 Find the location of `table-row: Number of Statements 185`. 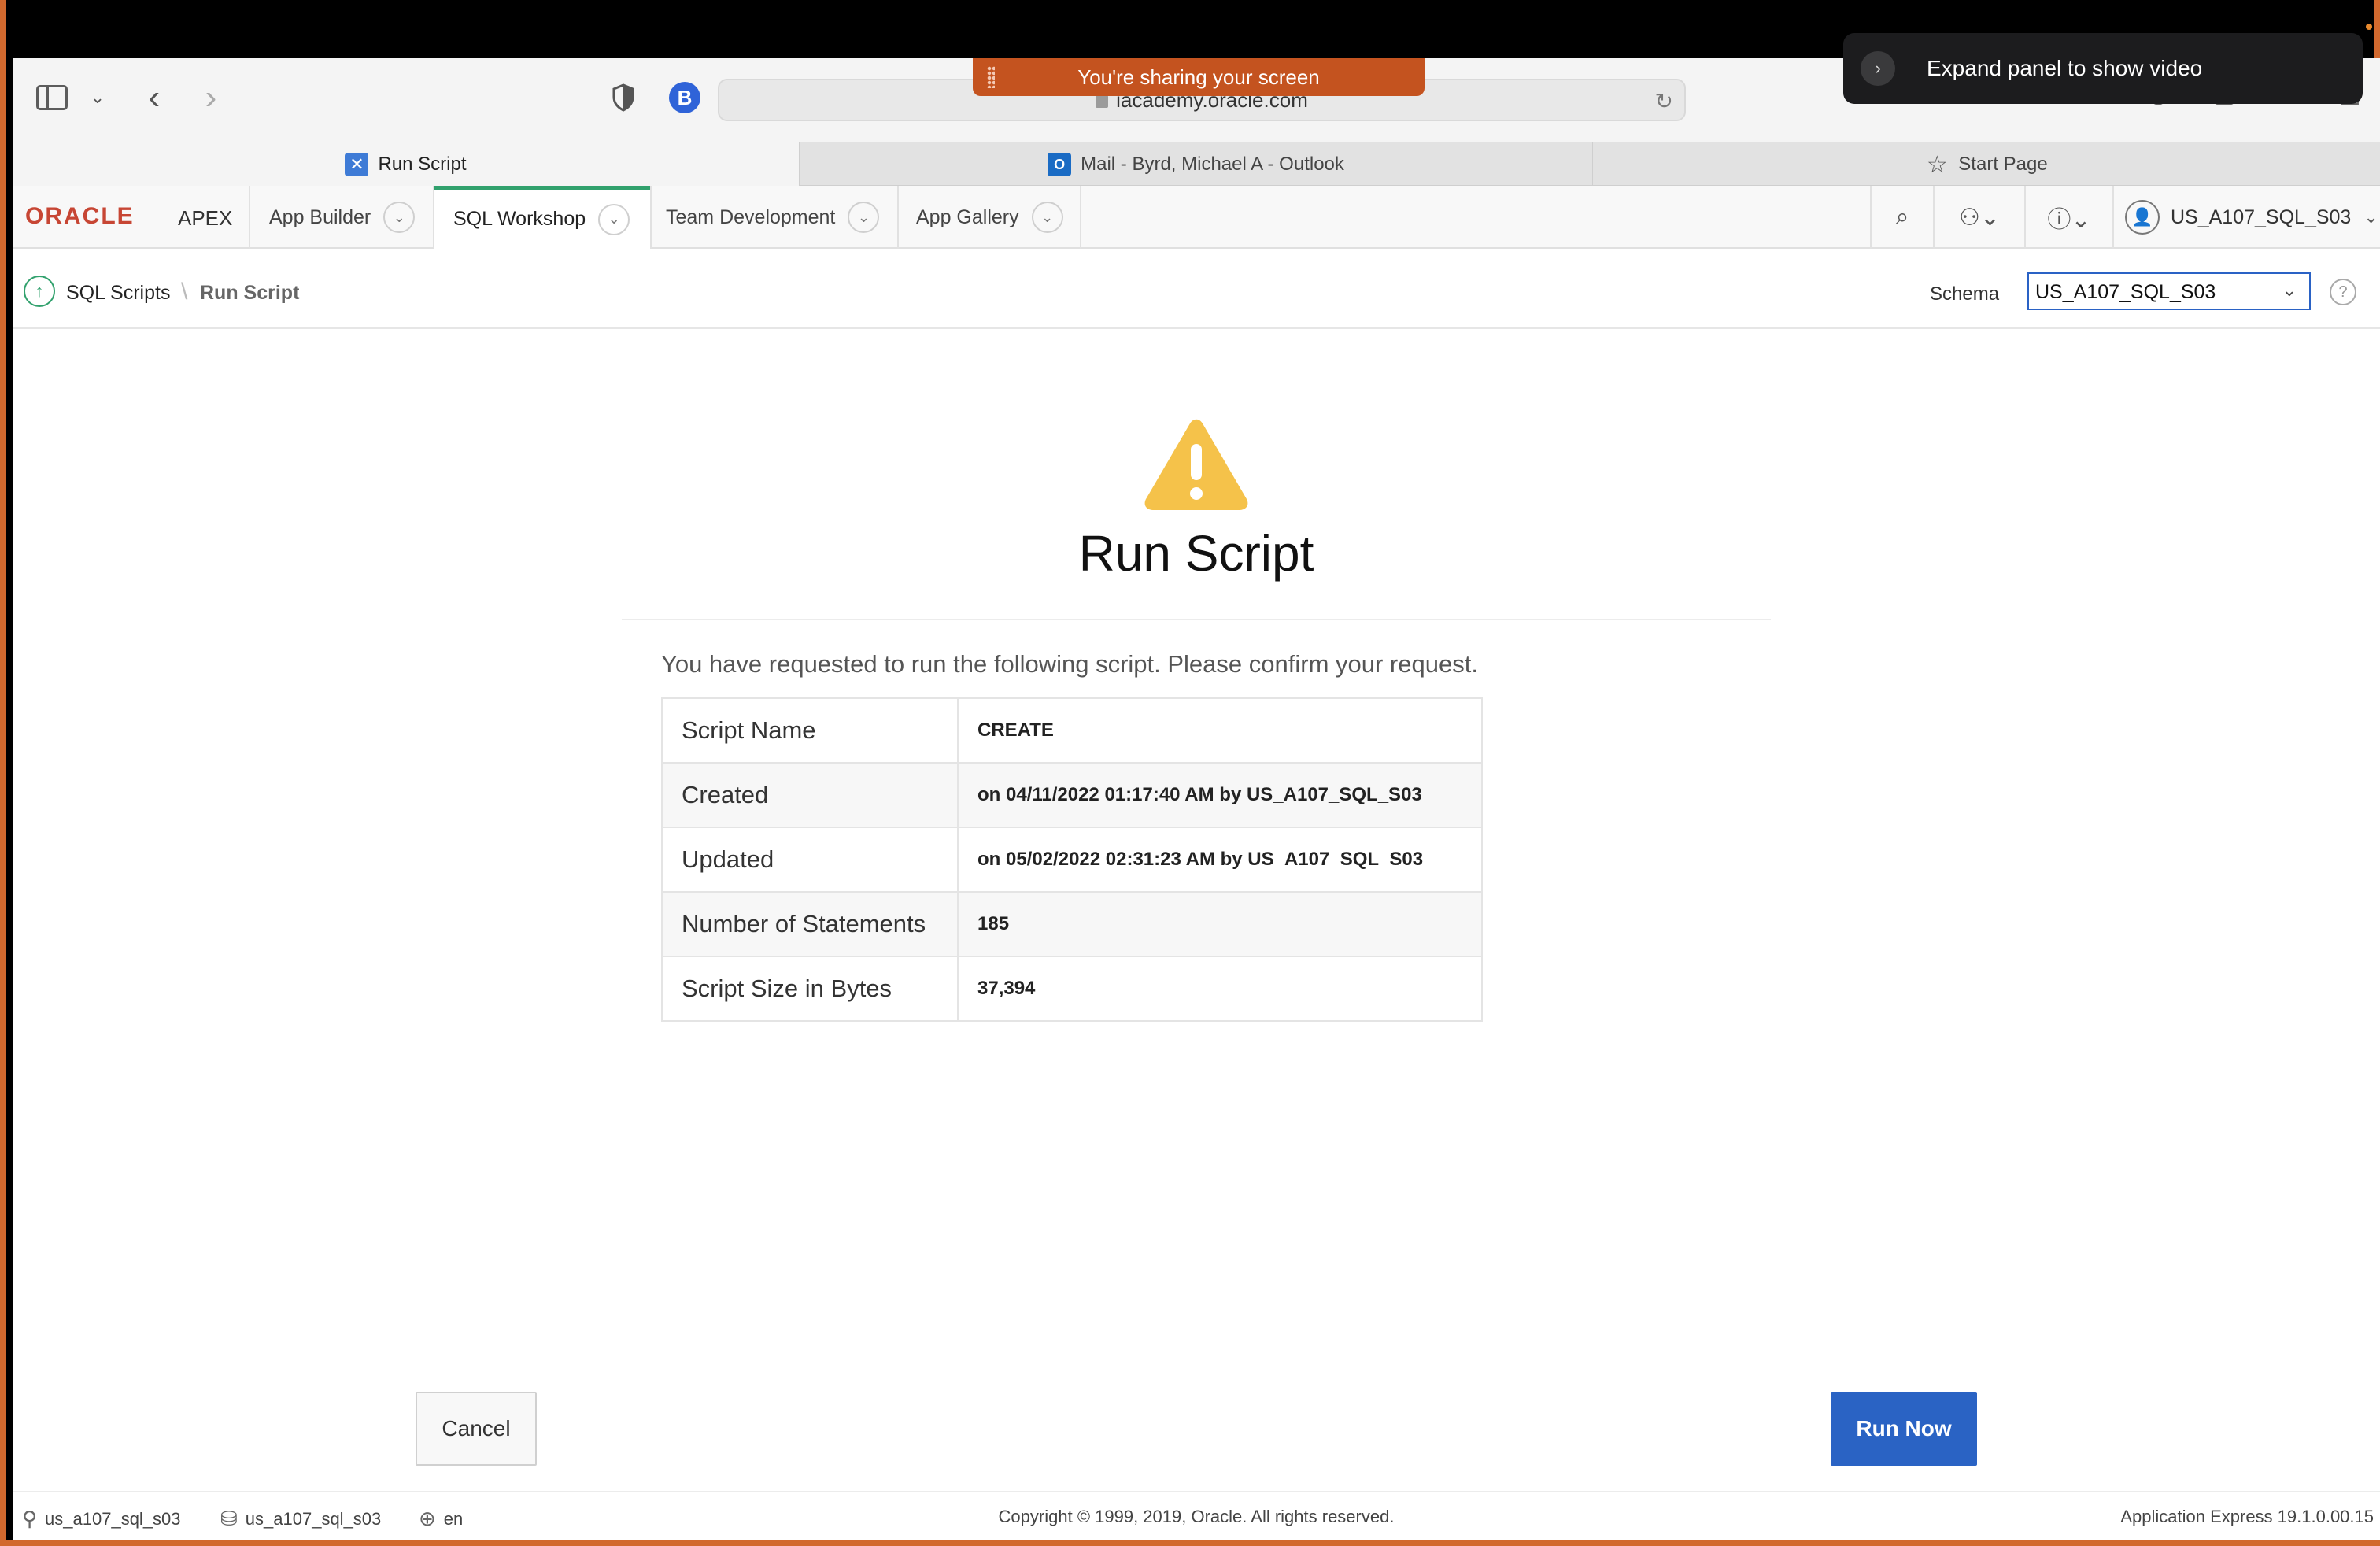

table-row: Number of Statements 185 is located at coordinates (1072, 924).